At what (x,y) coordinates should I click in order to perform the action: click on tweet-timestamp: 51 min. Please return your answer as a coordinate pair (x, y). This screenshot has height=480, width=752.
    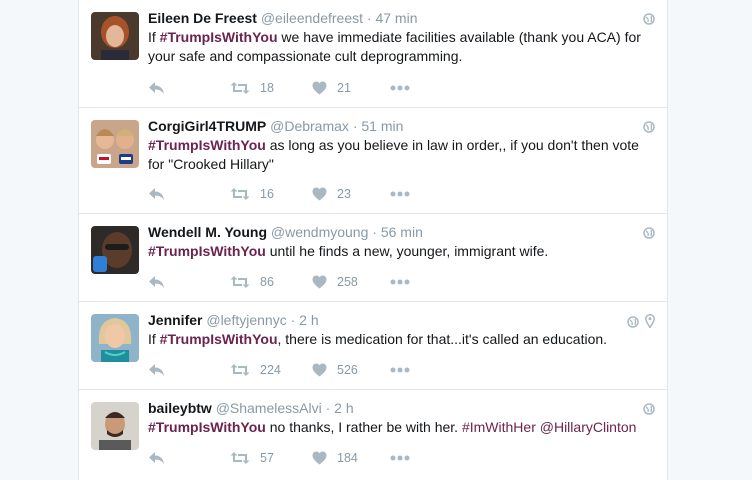
    Looking at the image, I should click on (382, 126).